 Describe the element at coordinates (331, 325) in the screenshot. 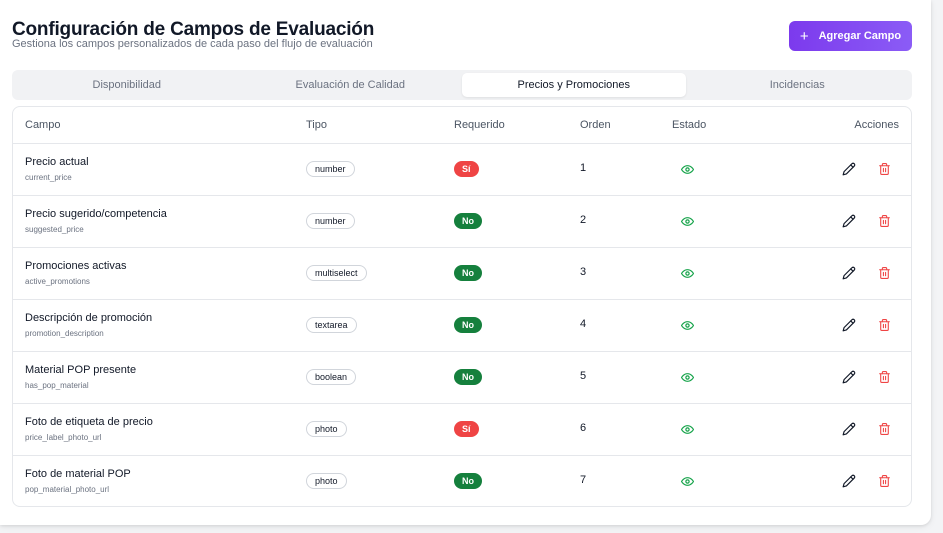

I see `field-type-badge: textarea` at that location.